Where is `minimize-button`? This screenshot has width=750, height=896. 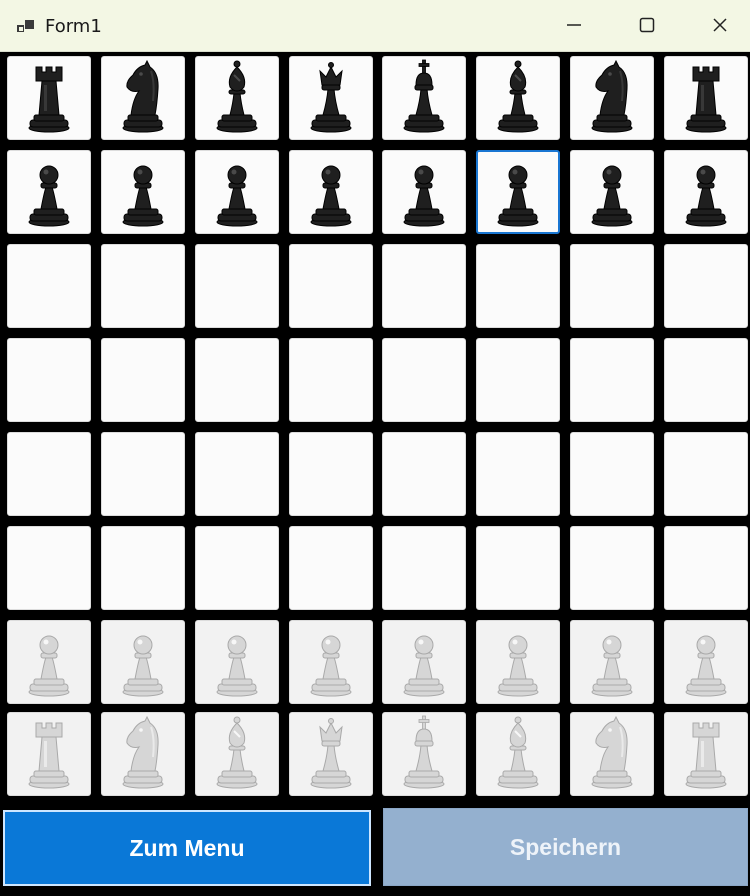 minimize-button is located at coordinates (574, 27).